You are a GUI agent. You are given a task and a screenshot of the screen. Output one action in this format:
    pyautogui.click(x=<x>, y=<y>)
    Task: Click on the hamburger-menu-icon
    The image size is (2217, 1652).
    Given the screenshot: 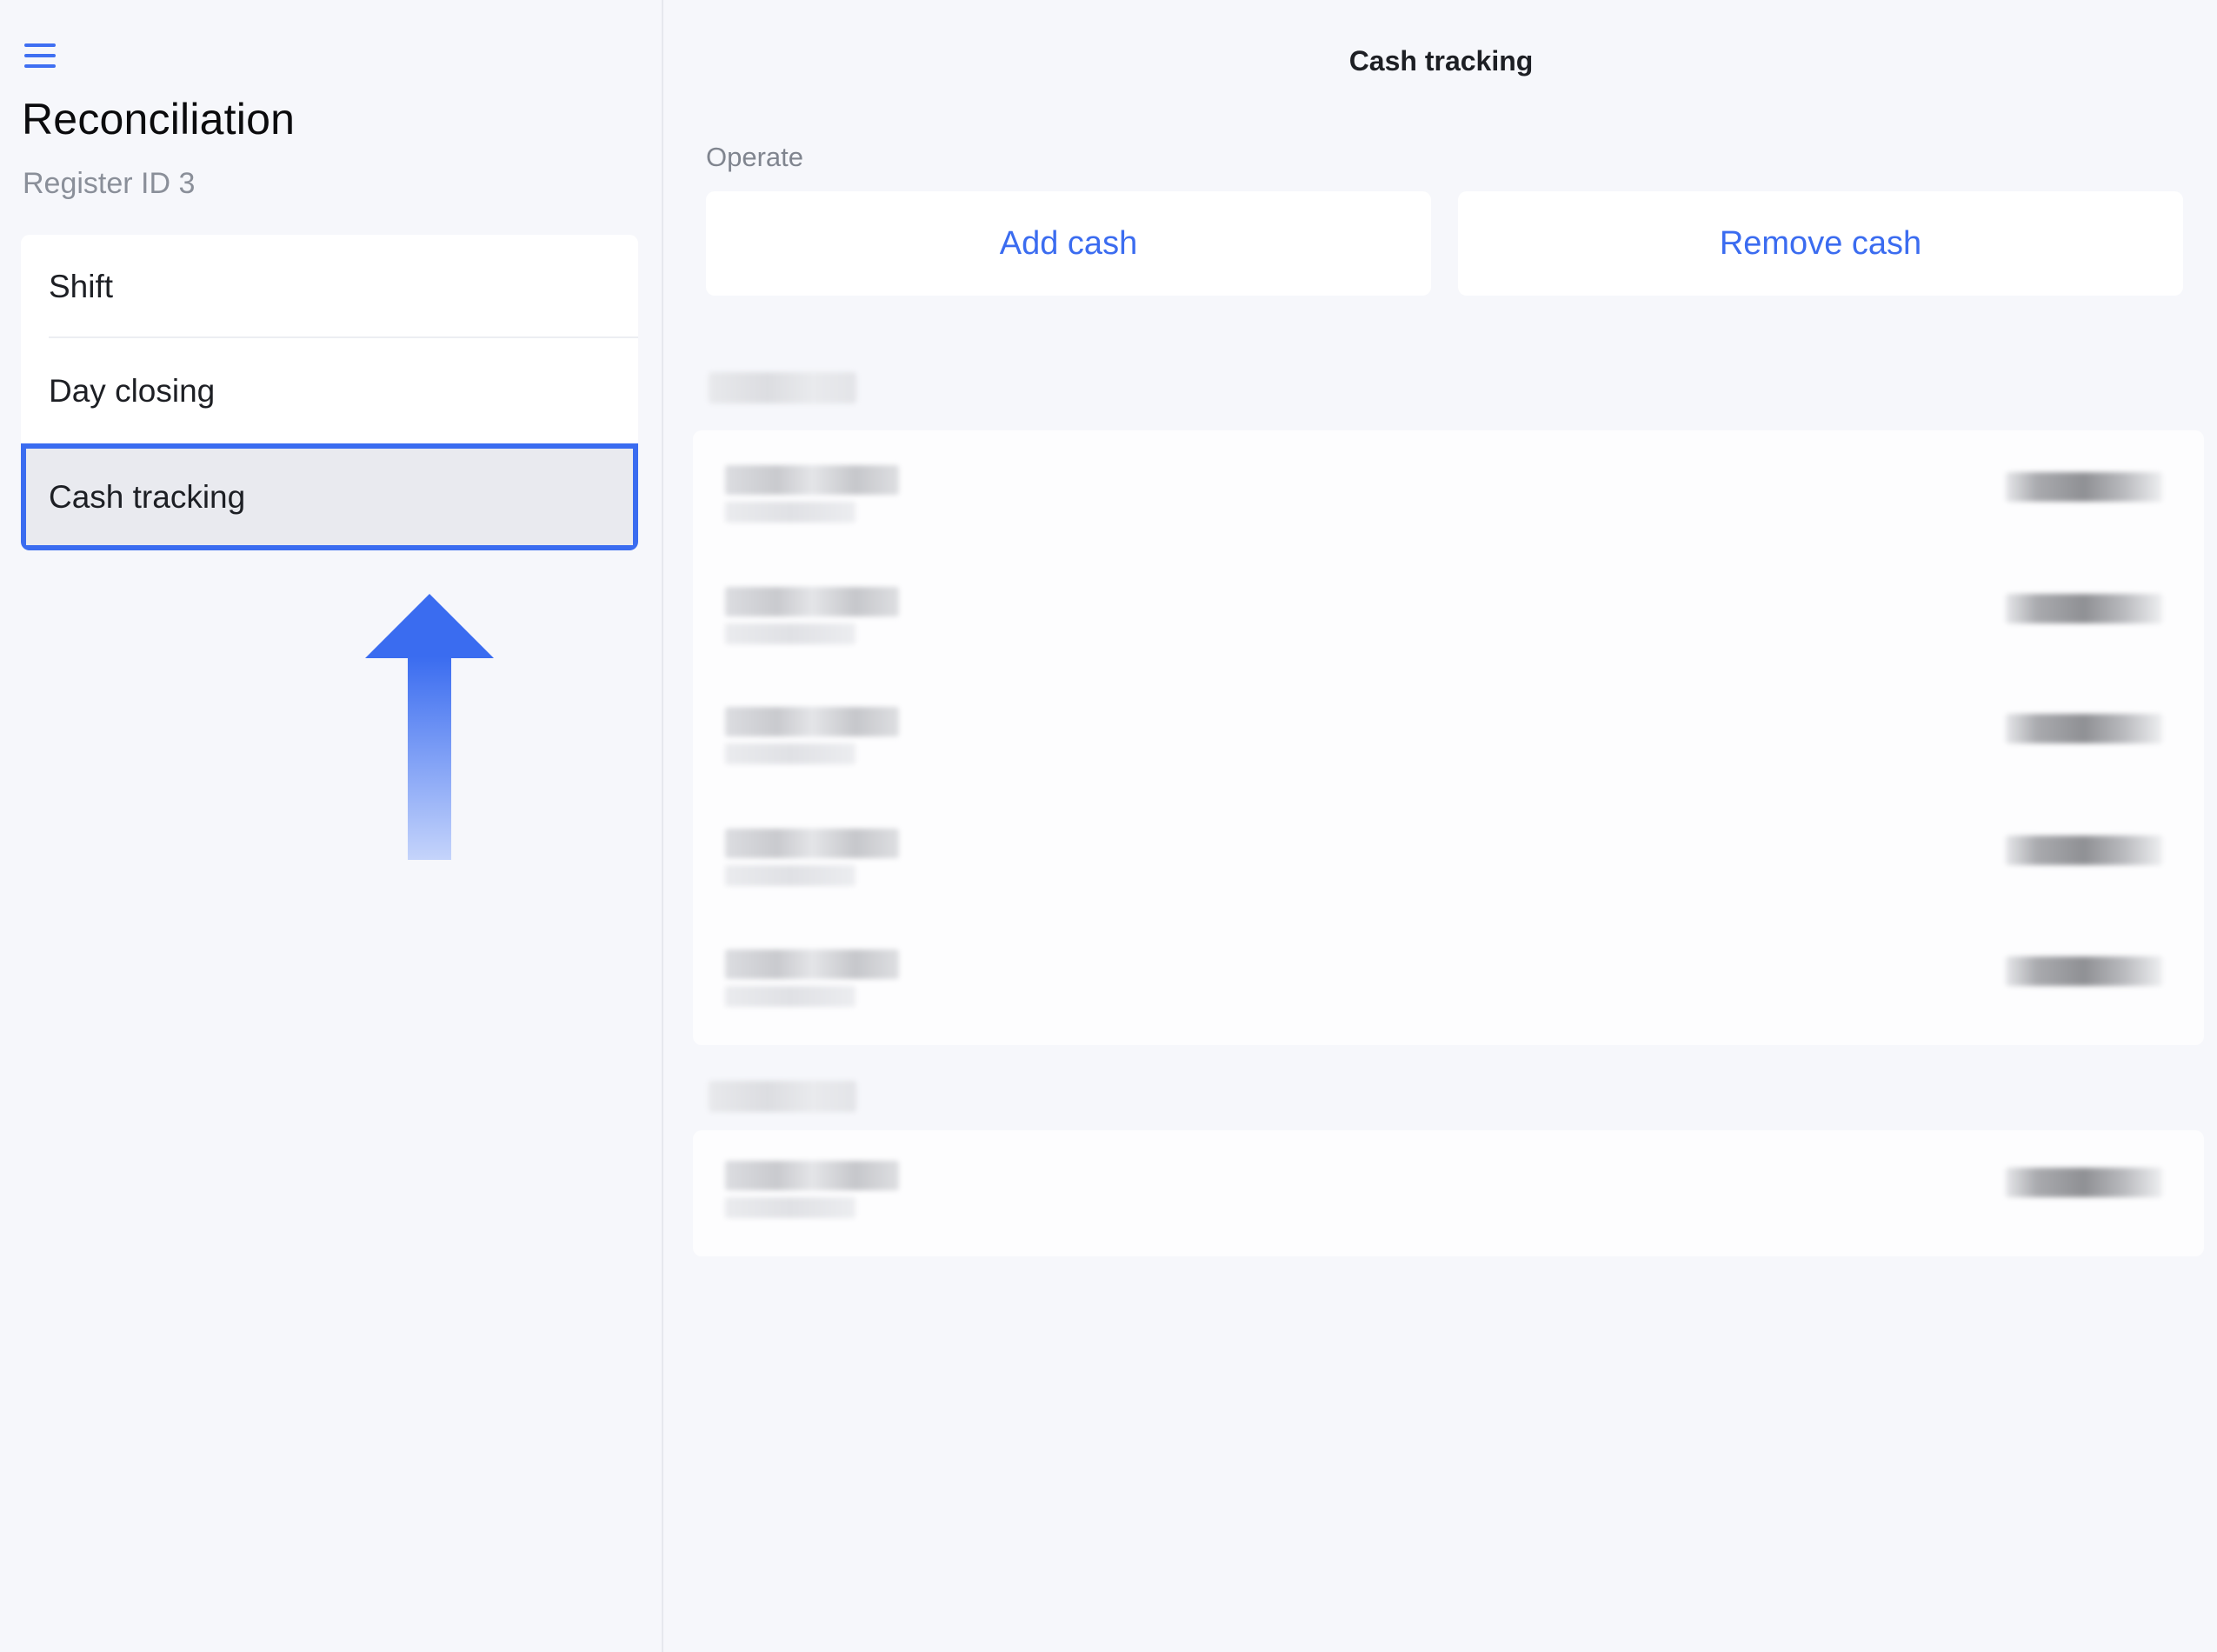 What is the action you would take?
    pyautogui.click(x=40, y=57)
    